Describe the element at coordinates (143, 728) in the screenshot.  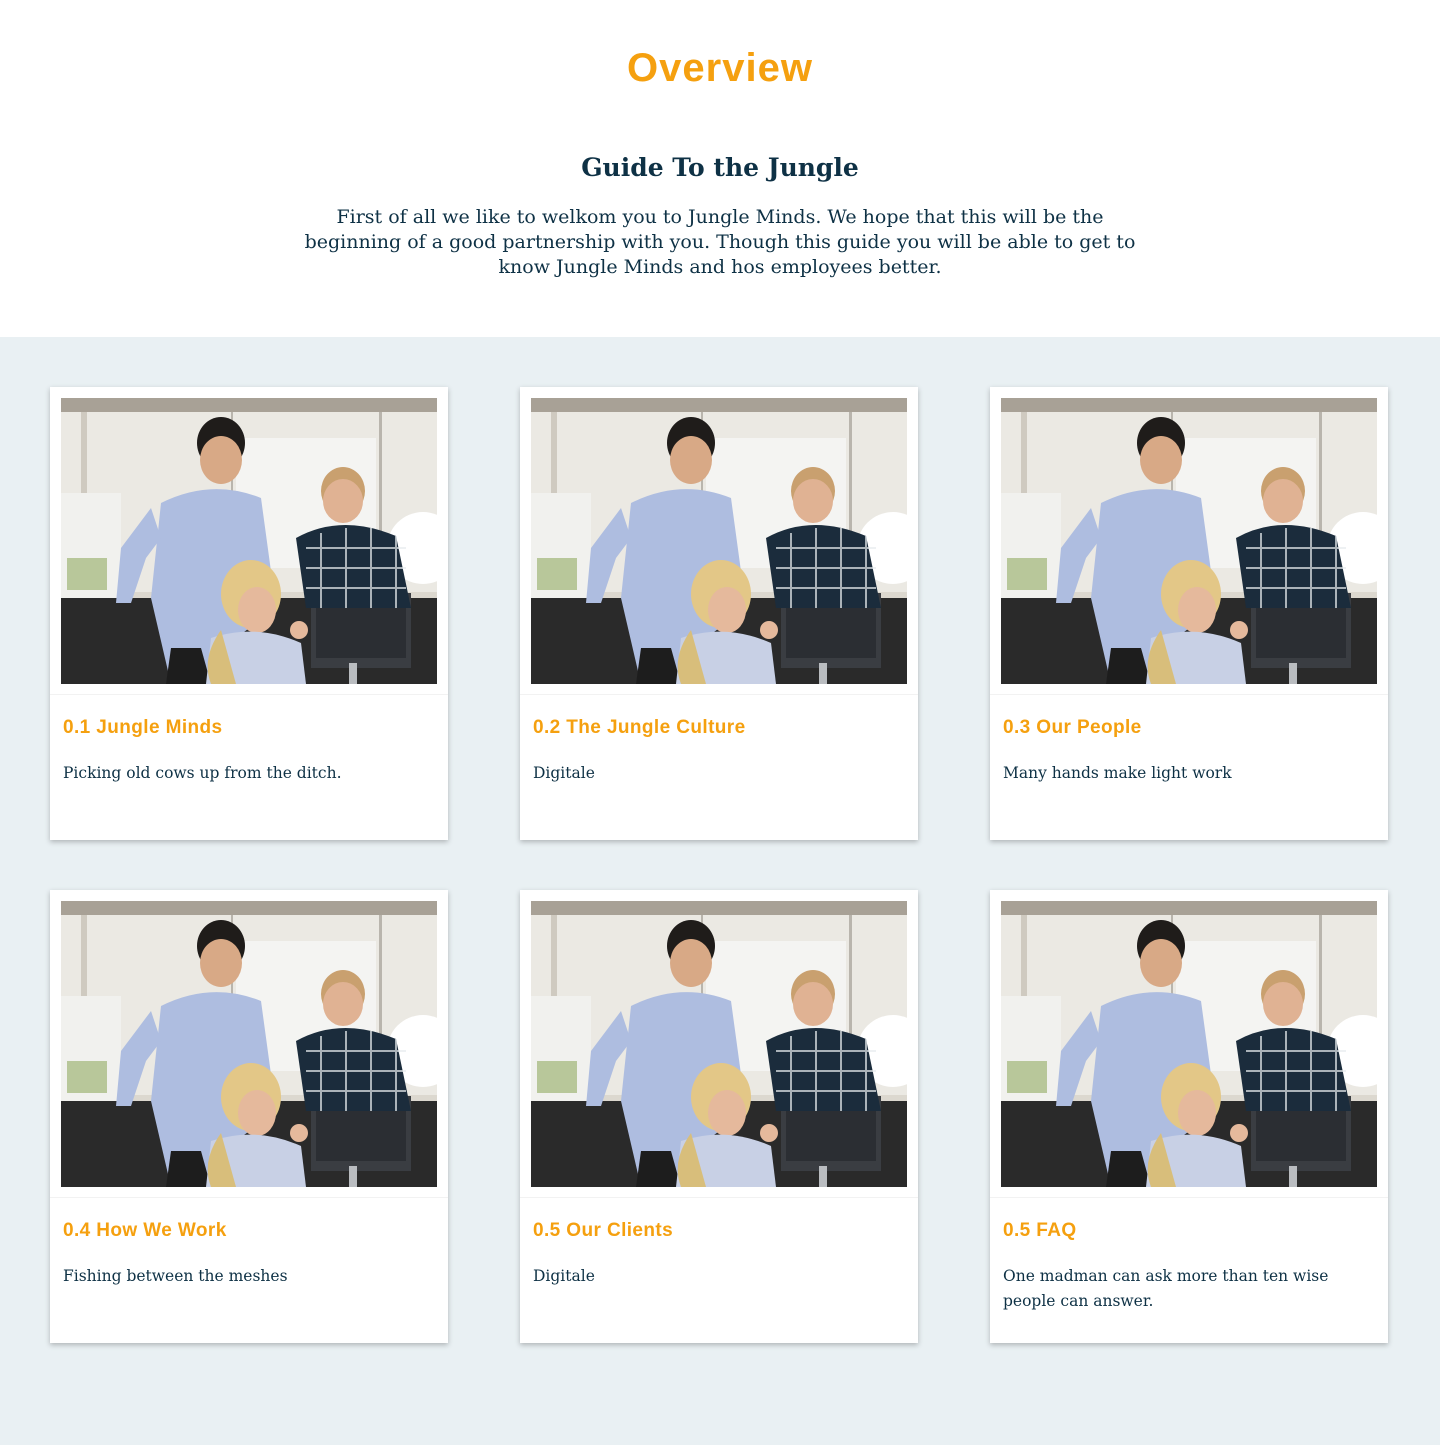
I see `card-title: 0.1 Jungle Minds` at that location.